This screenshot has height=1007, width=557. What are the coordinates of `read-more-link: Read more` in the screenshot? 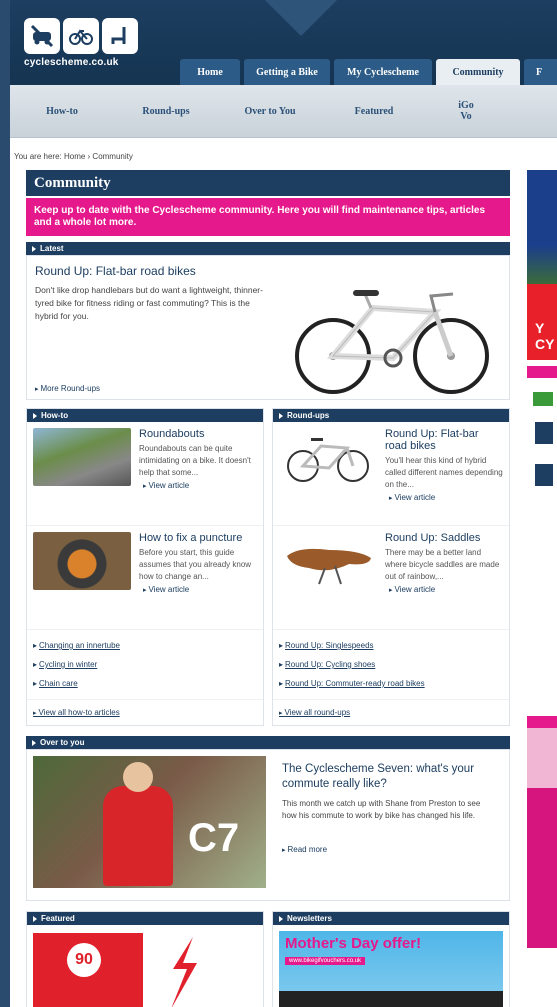 It's located at (304, 849).